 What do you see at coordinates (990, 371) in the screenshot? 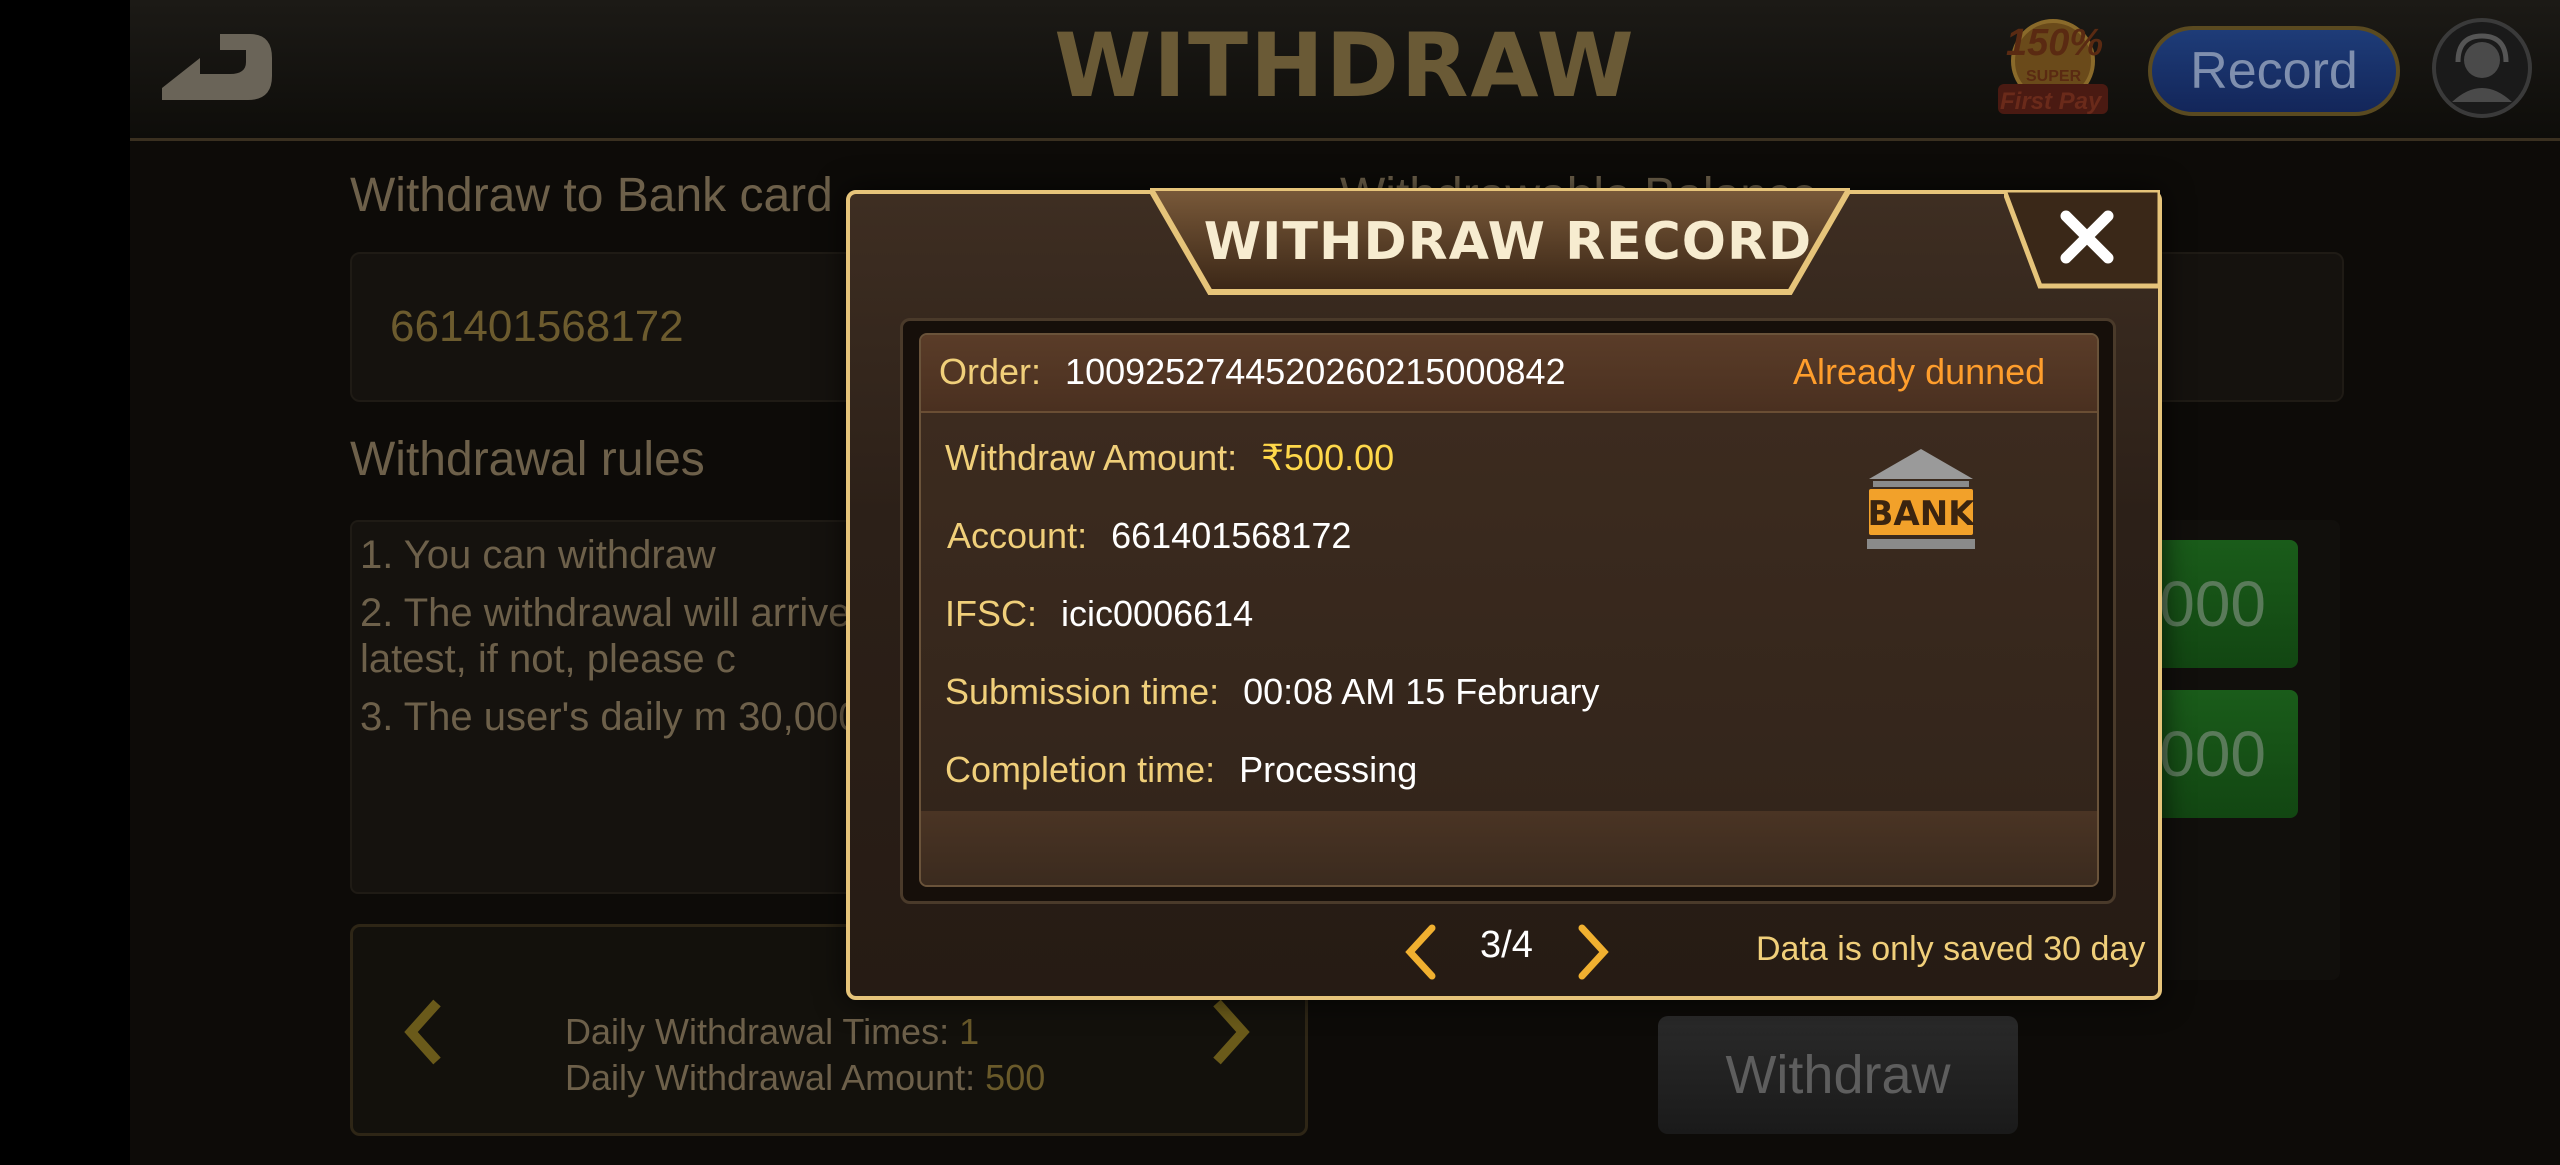
I see `order-label: Order:` at bounding box center [990, 371].